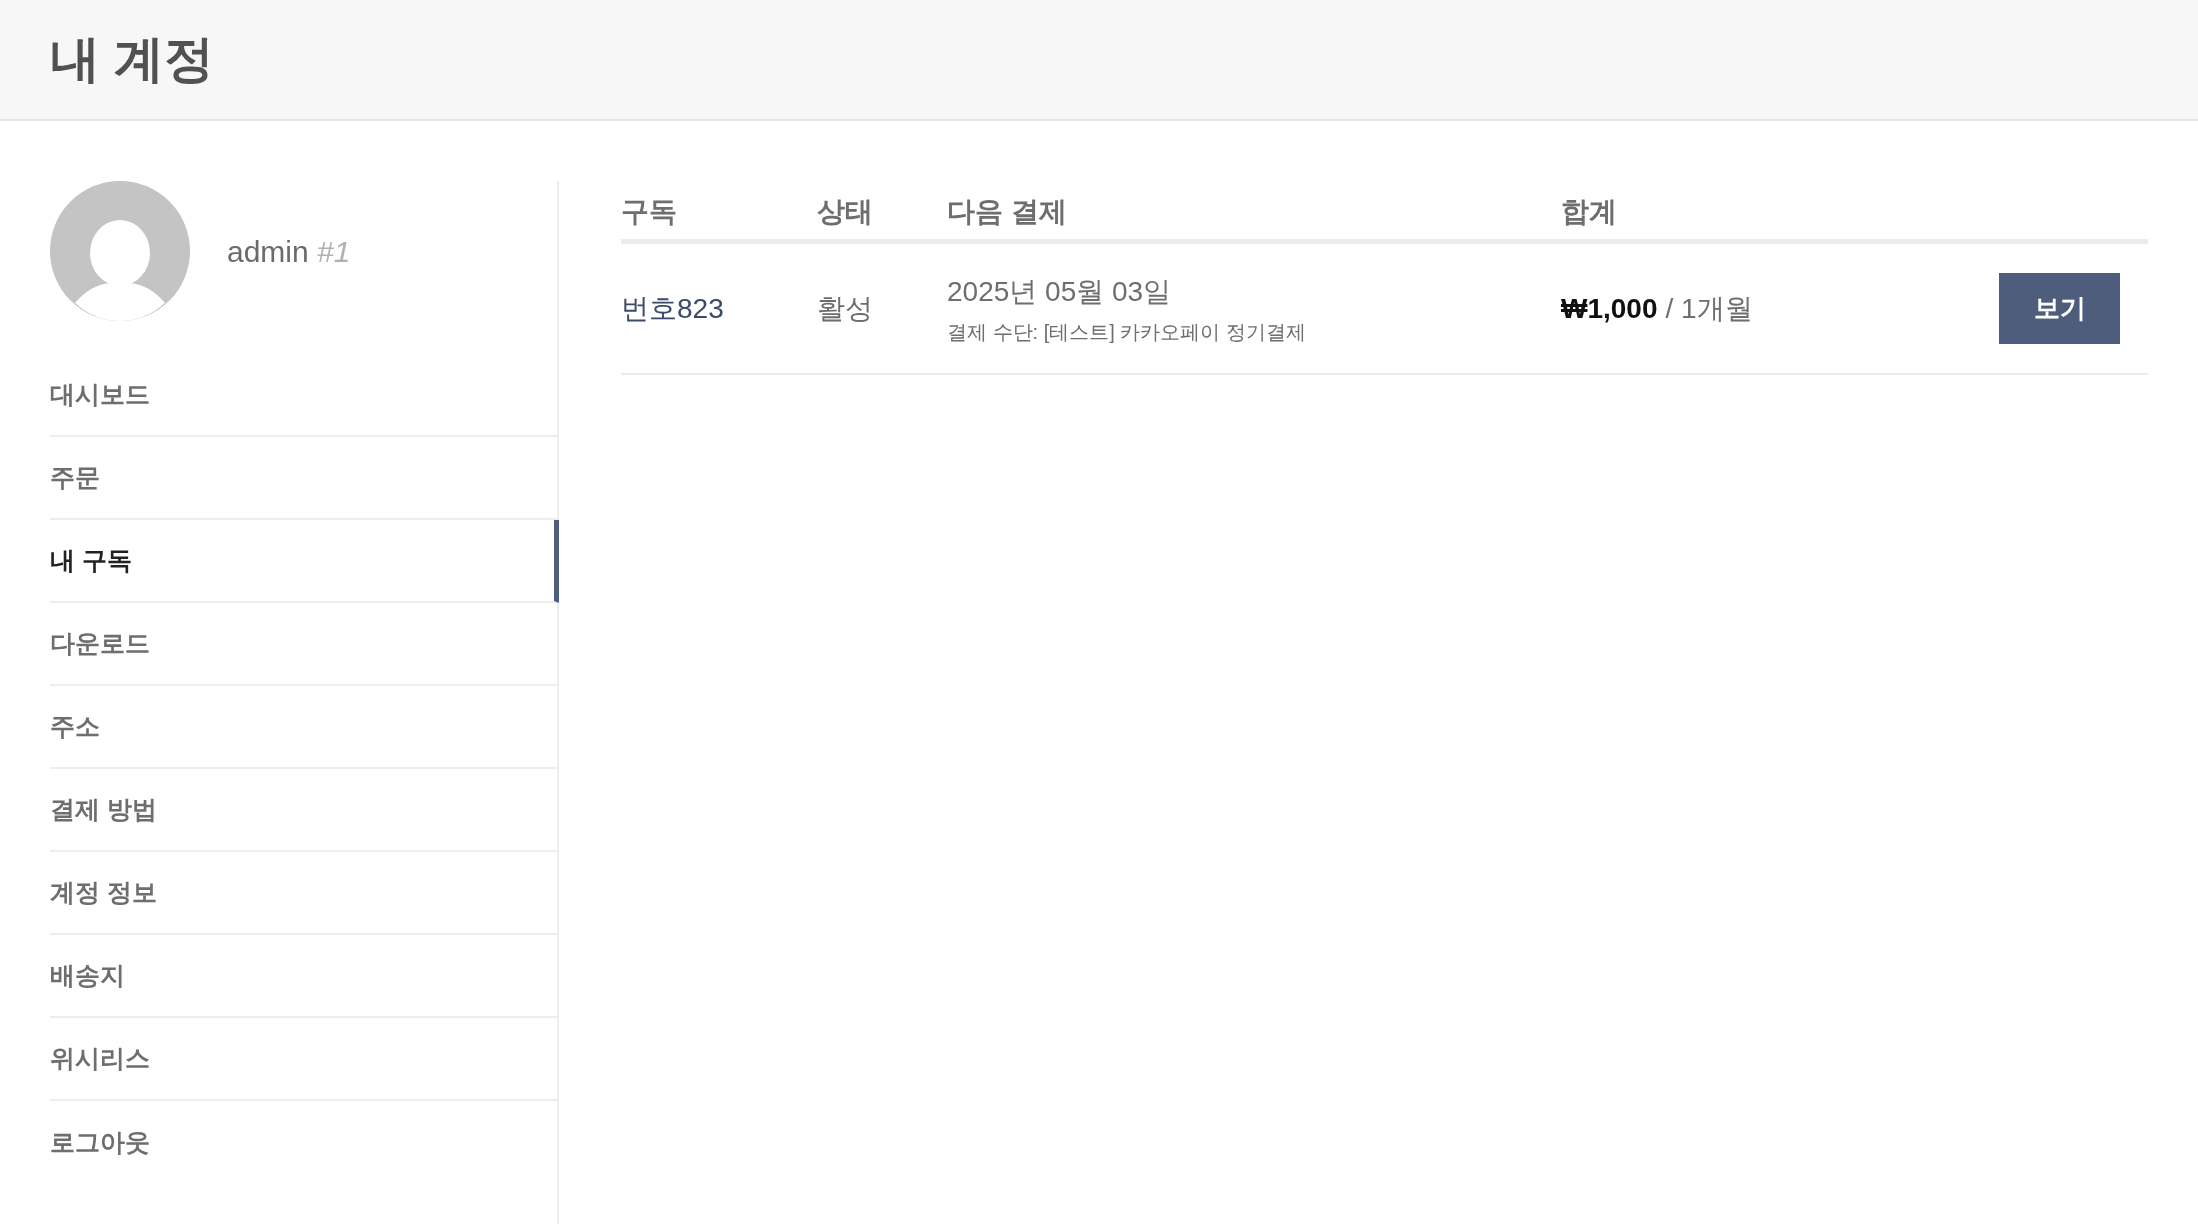  I want to click on payment-method: 결제 수단: [테스트] 카카오페이 정기결제, so click(1126, 332).